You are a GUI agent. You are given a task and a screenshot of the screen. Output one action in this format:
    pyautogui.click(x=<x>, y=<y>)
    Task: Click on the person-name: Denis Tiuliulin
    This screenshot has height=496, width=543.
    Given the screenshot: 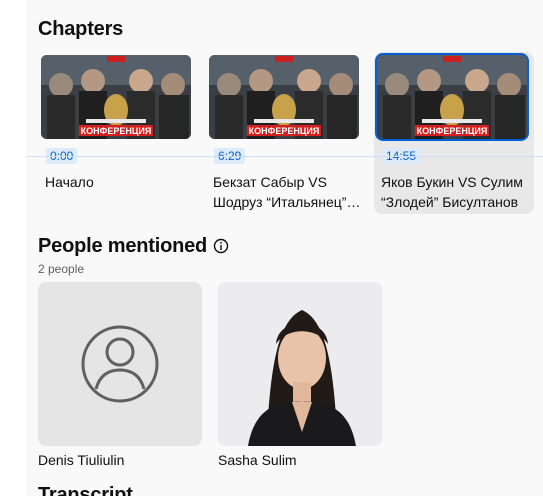 What is the action you would take?
    pyautogui.click(x=81, y=460)
    